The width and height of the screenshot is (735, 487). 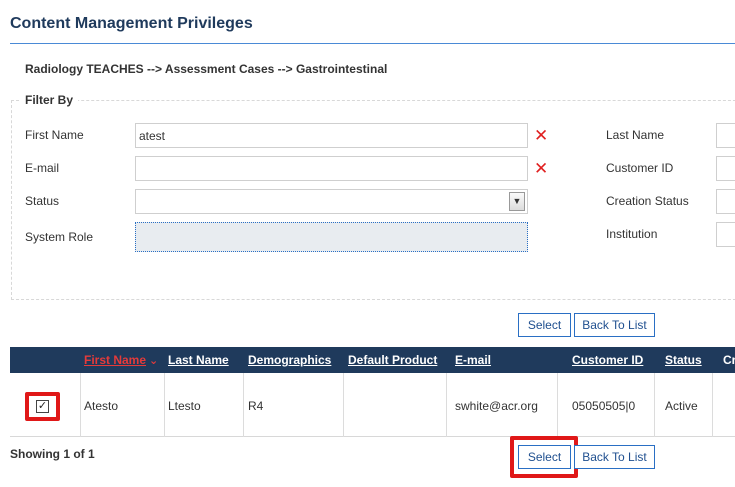 What do you see at coordinates (517, 201) in the screenshot?
I see `chevron-down-icon: ▼` at bounding box center [517, 201].